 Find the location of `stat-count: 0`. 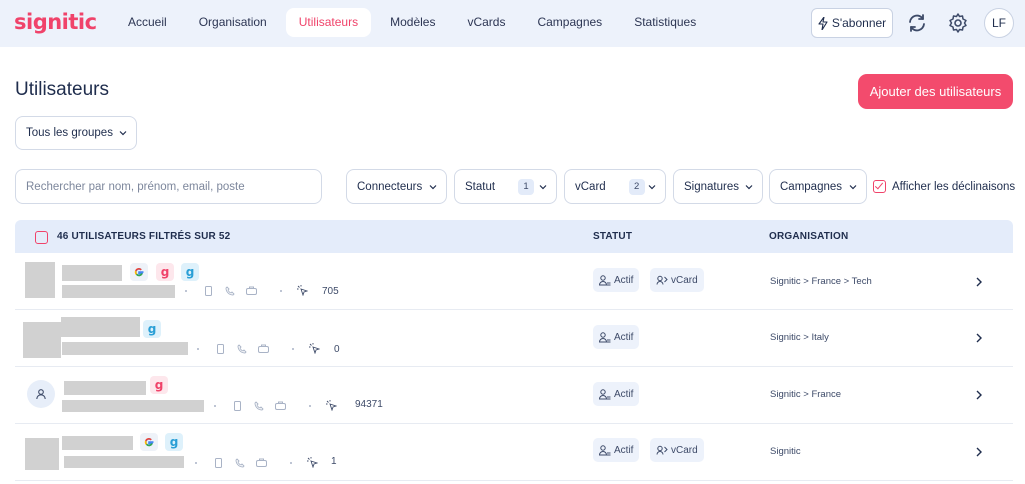

stat-count: 0 is located at coordinates (337, 349).